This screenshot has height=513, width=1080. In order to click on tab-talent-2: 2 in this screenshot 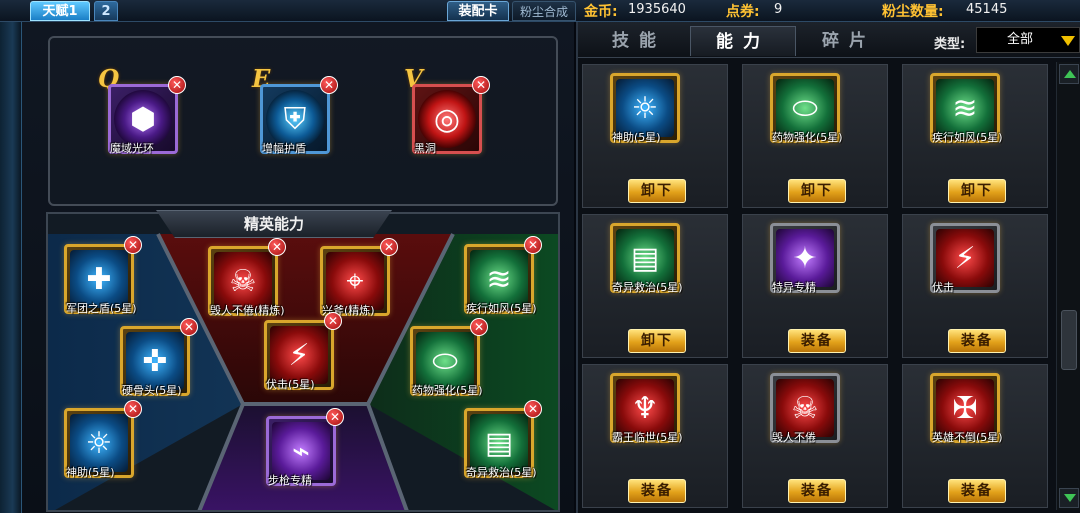, I will do `click(106, 11)`.